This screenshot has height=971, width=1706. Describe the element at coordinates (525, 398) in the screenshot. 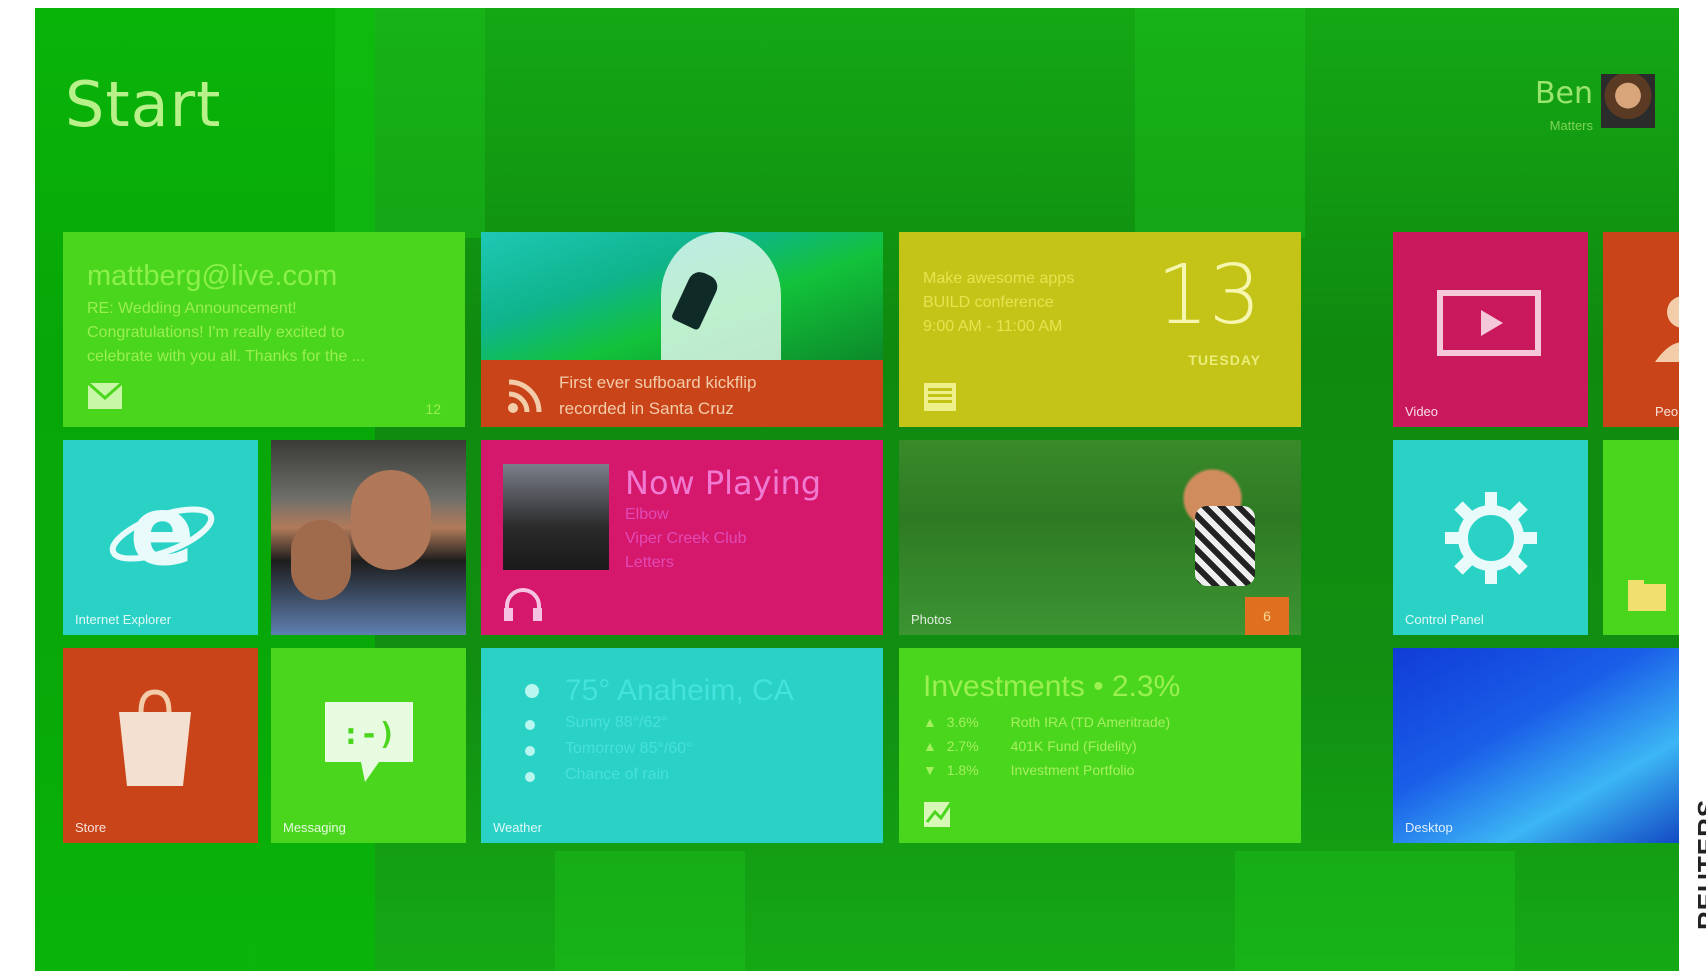

I see `rss-icon` at that location.